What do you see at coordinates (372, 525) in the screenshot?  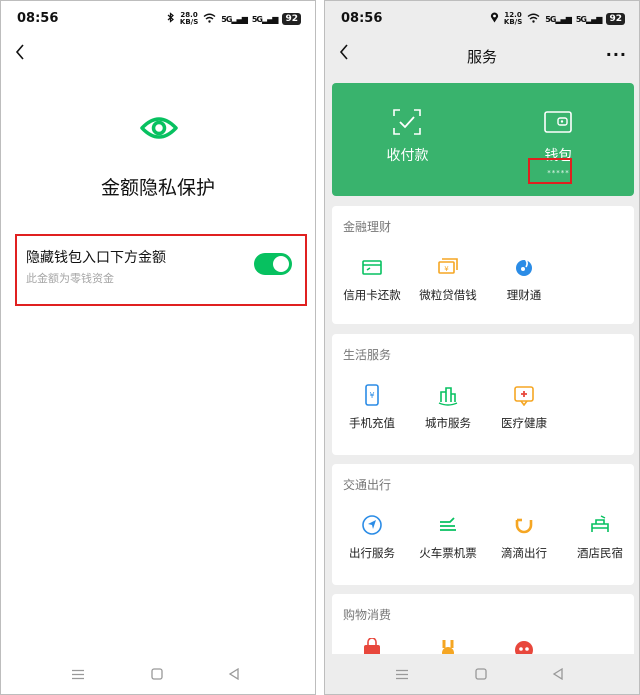 I see `navigation-icon` at bounding box center [372, 525].